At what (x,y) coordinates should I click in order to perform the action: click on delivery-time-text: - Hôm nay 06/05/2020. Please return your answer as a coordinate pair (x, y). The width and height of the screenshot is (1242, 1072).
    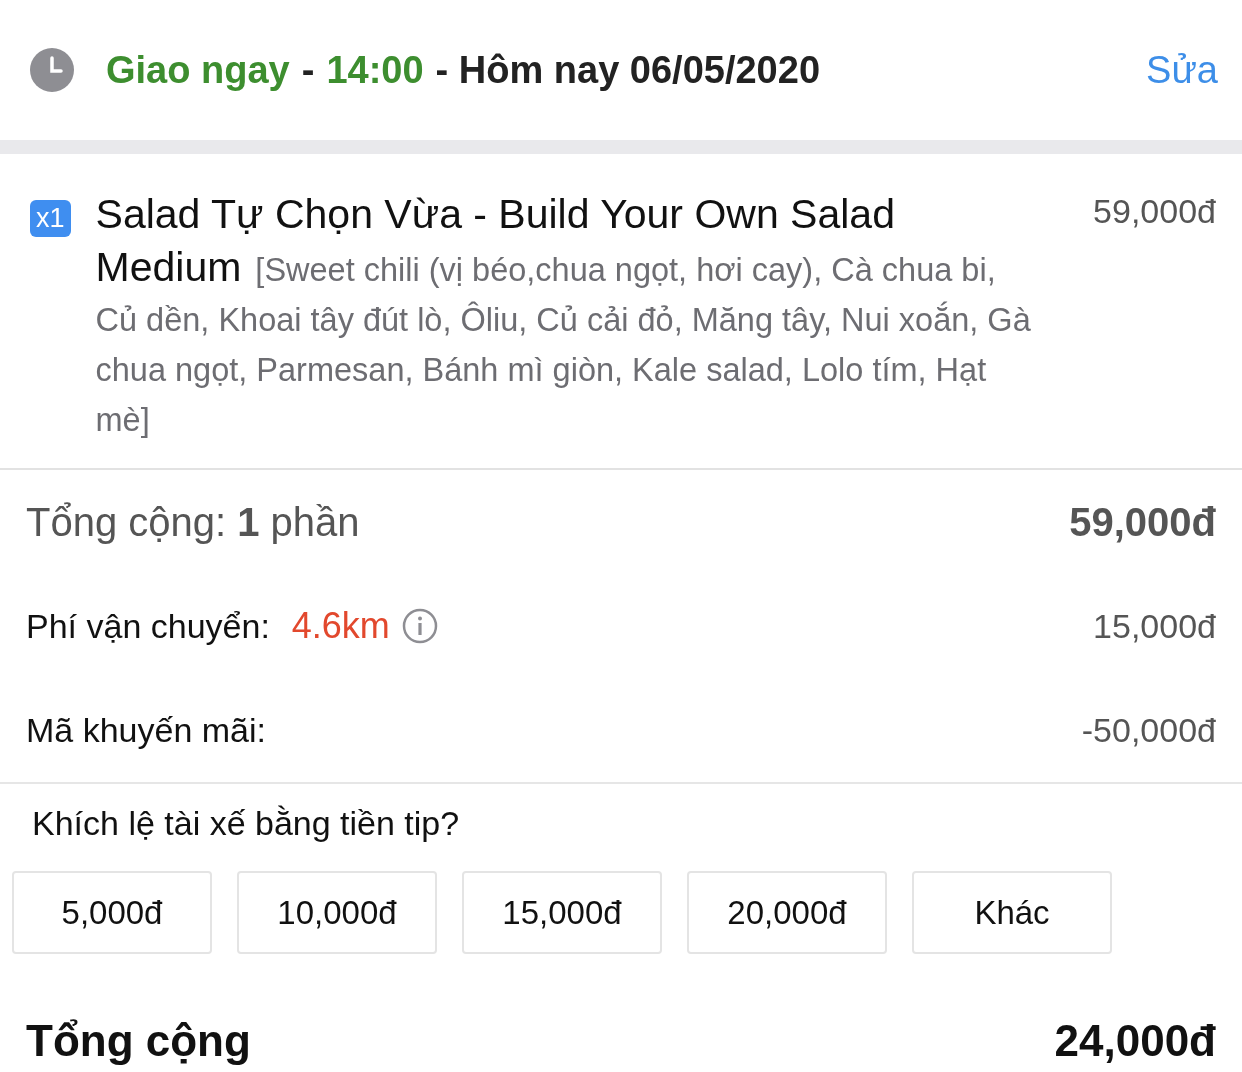
    Looking at the image, I should click on (627, 70).